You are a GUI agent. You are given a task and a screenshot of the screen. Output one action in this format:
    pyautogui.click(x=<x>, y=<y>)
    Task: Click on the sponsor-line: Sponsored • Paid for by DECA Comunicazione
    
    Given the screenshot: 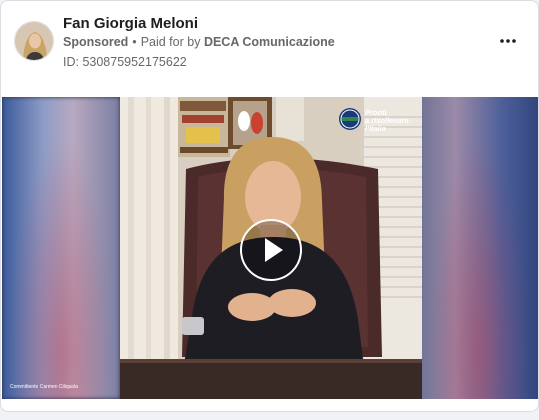 What is the action you would take?
    pyautogui.click(x=199, y=42)
    